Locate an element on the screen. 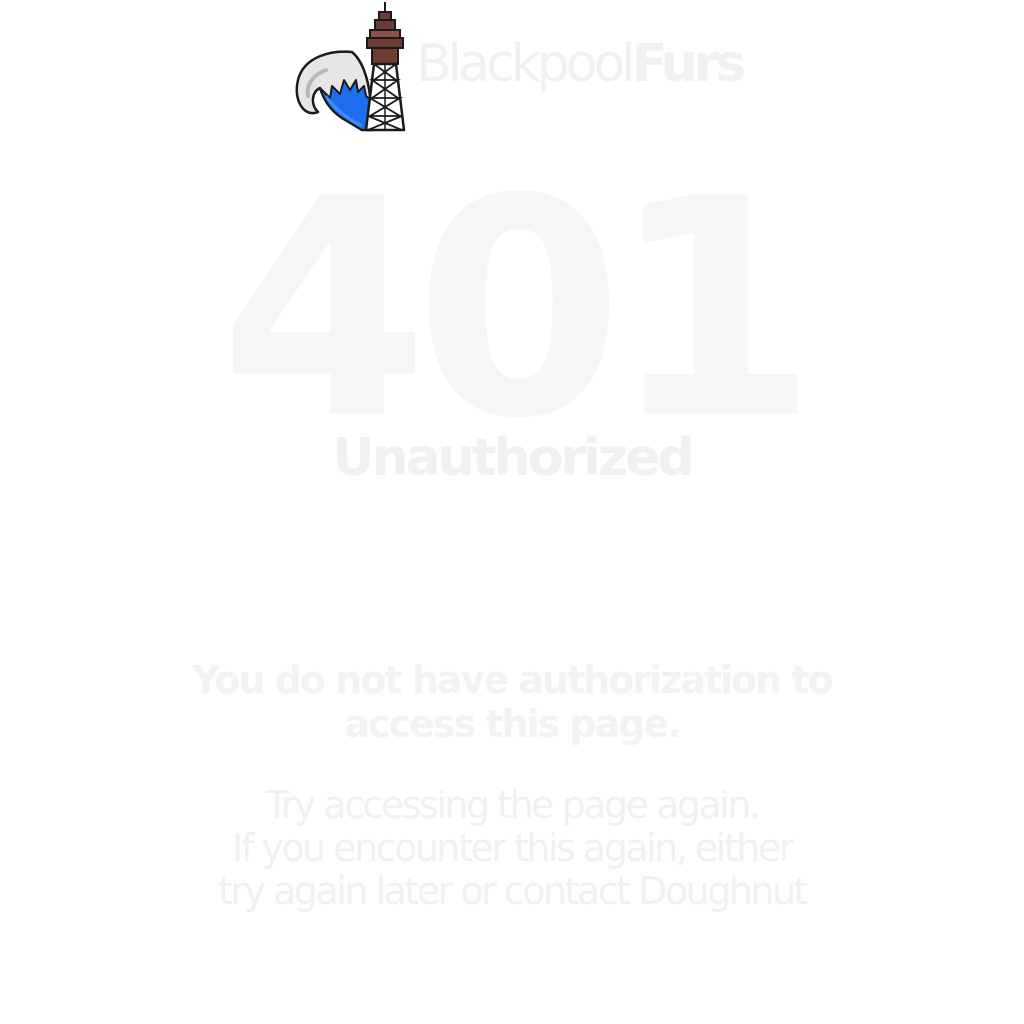 The width and height of the screenshot is (1024, 1024). brand-name-light: Blackpool is located at coordinates (526, 64).